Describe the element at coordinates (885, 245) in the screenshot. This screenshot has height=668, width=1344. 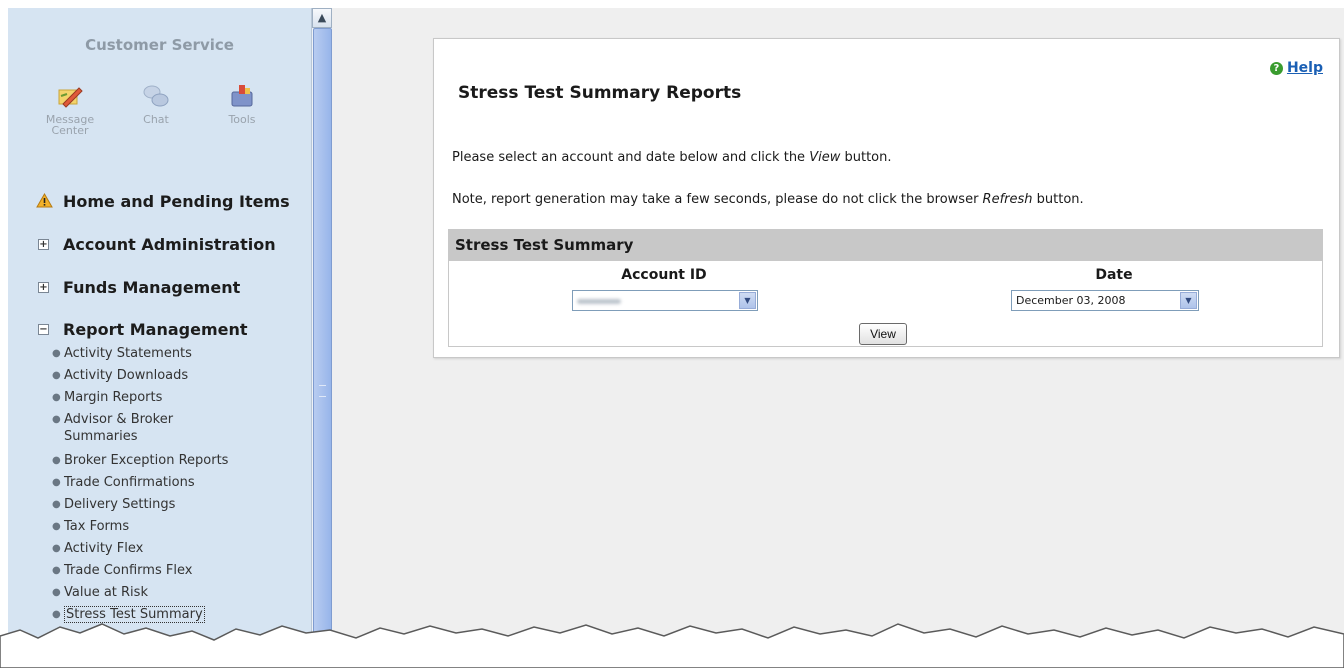
I see `section-header: Stress Test Summary` at that location.